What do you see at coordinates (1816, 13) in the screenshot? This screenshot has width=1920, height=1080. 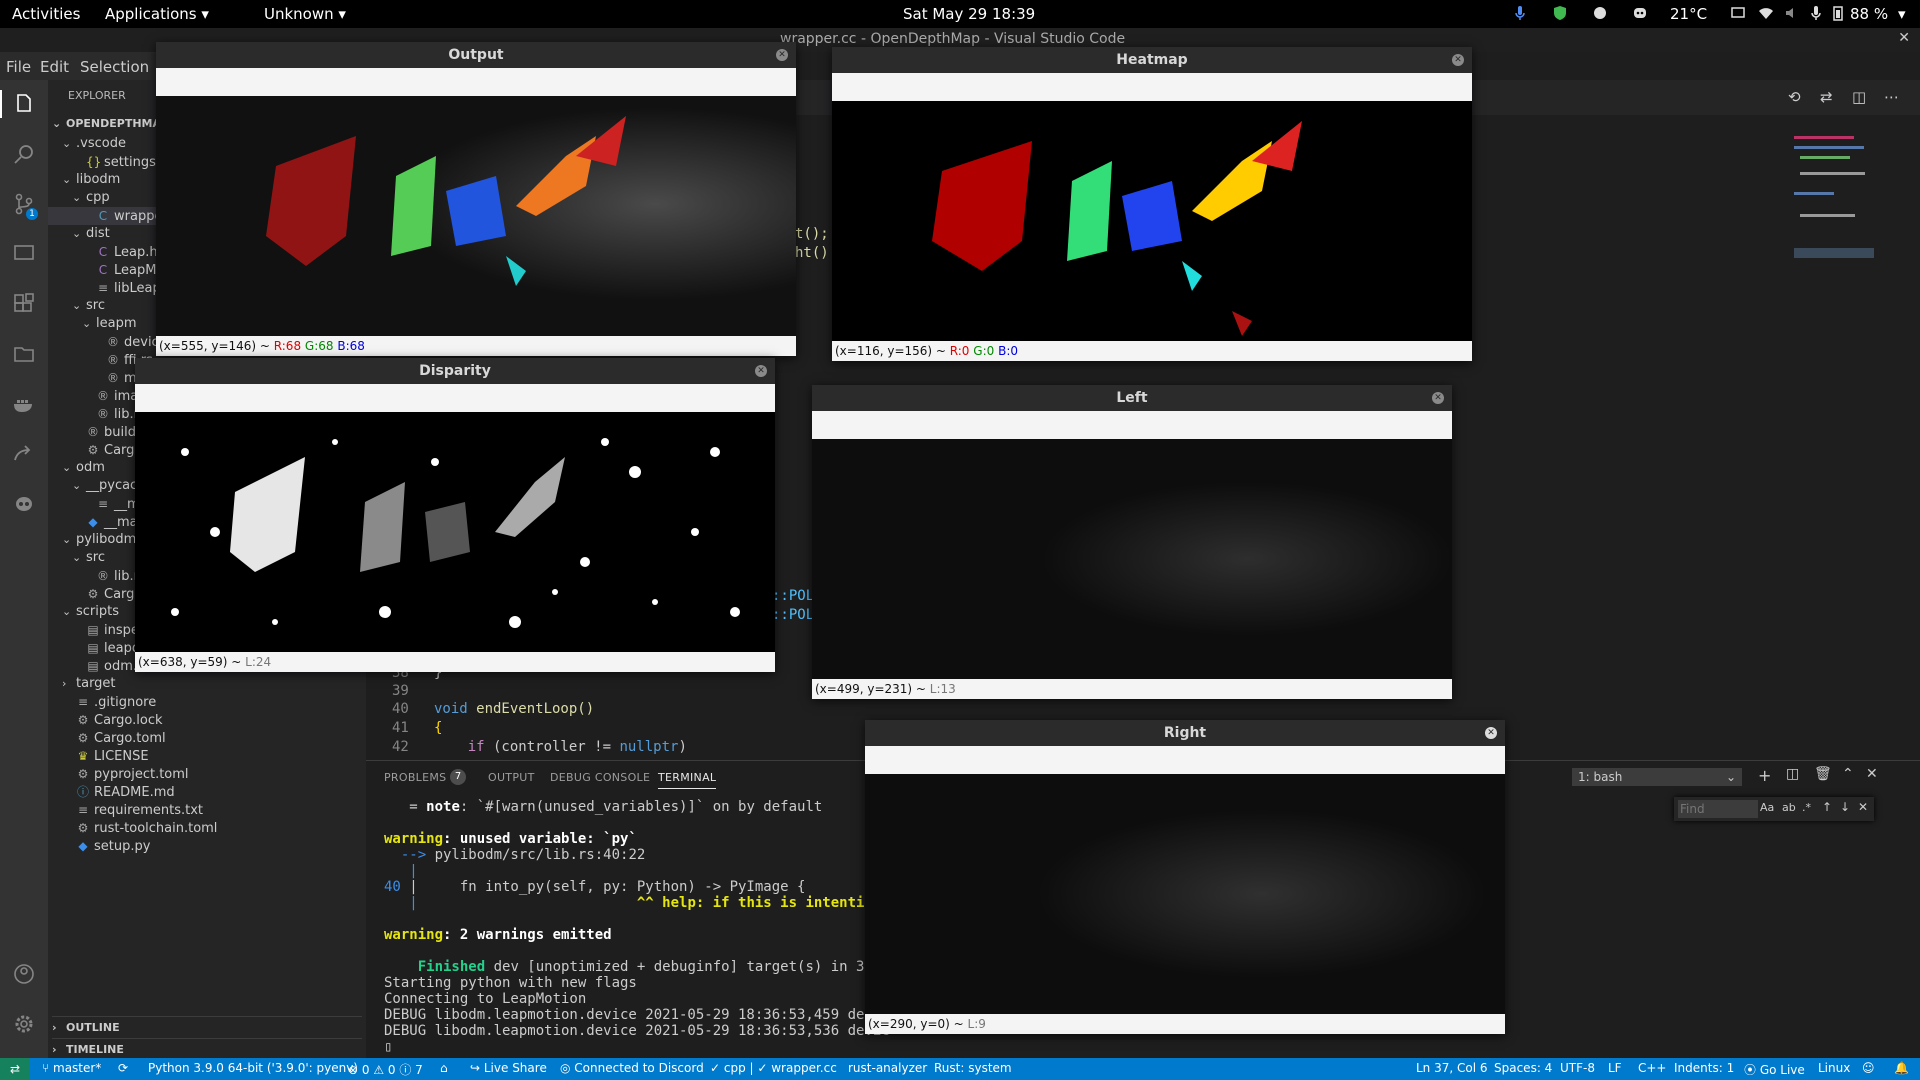 I see `microphone-icon` at bounding box center [1816, 13].